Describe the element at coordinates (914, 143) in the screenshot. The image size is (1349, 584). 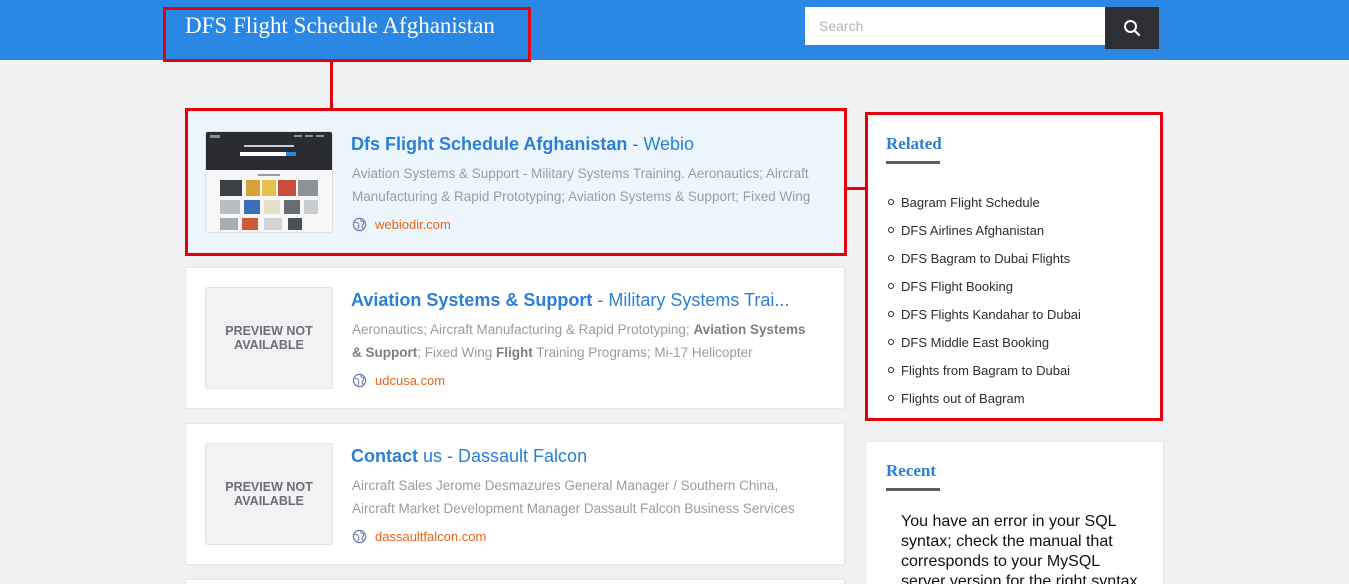
I see `related-title: Related` at that location.